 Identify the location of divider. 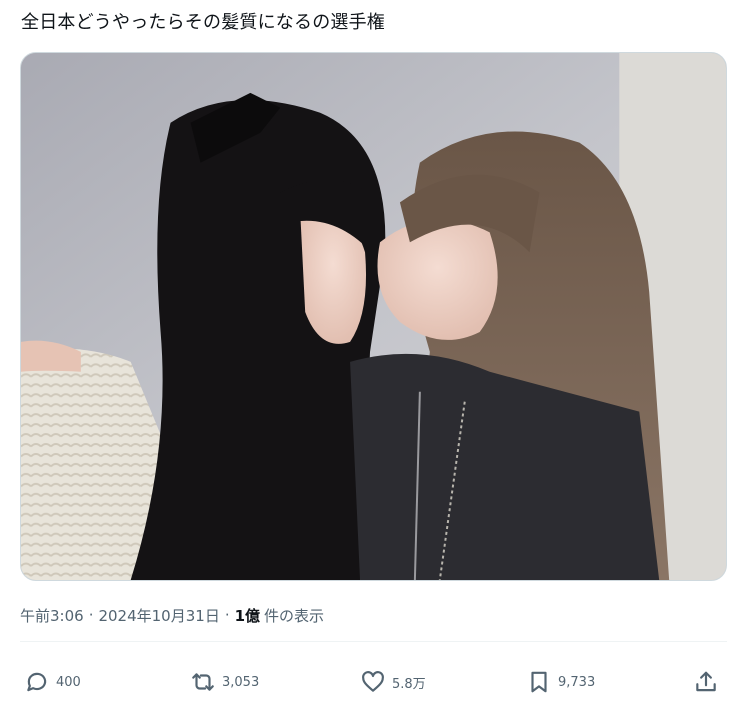
(373, 641).